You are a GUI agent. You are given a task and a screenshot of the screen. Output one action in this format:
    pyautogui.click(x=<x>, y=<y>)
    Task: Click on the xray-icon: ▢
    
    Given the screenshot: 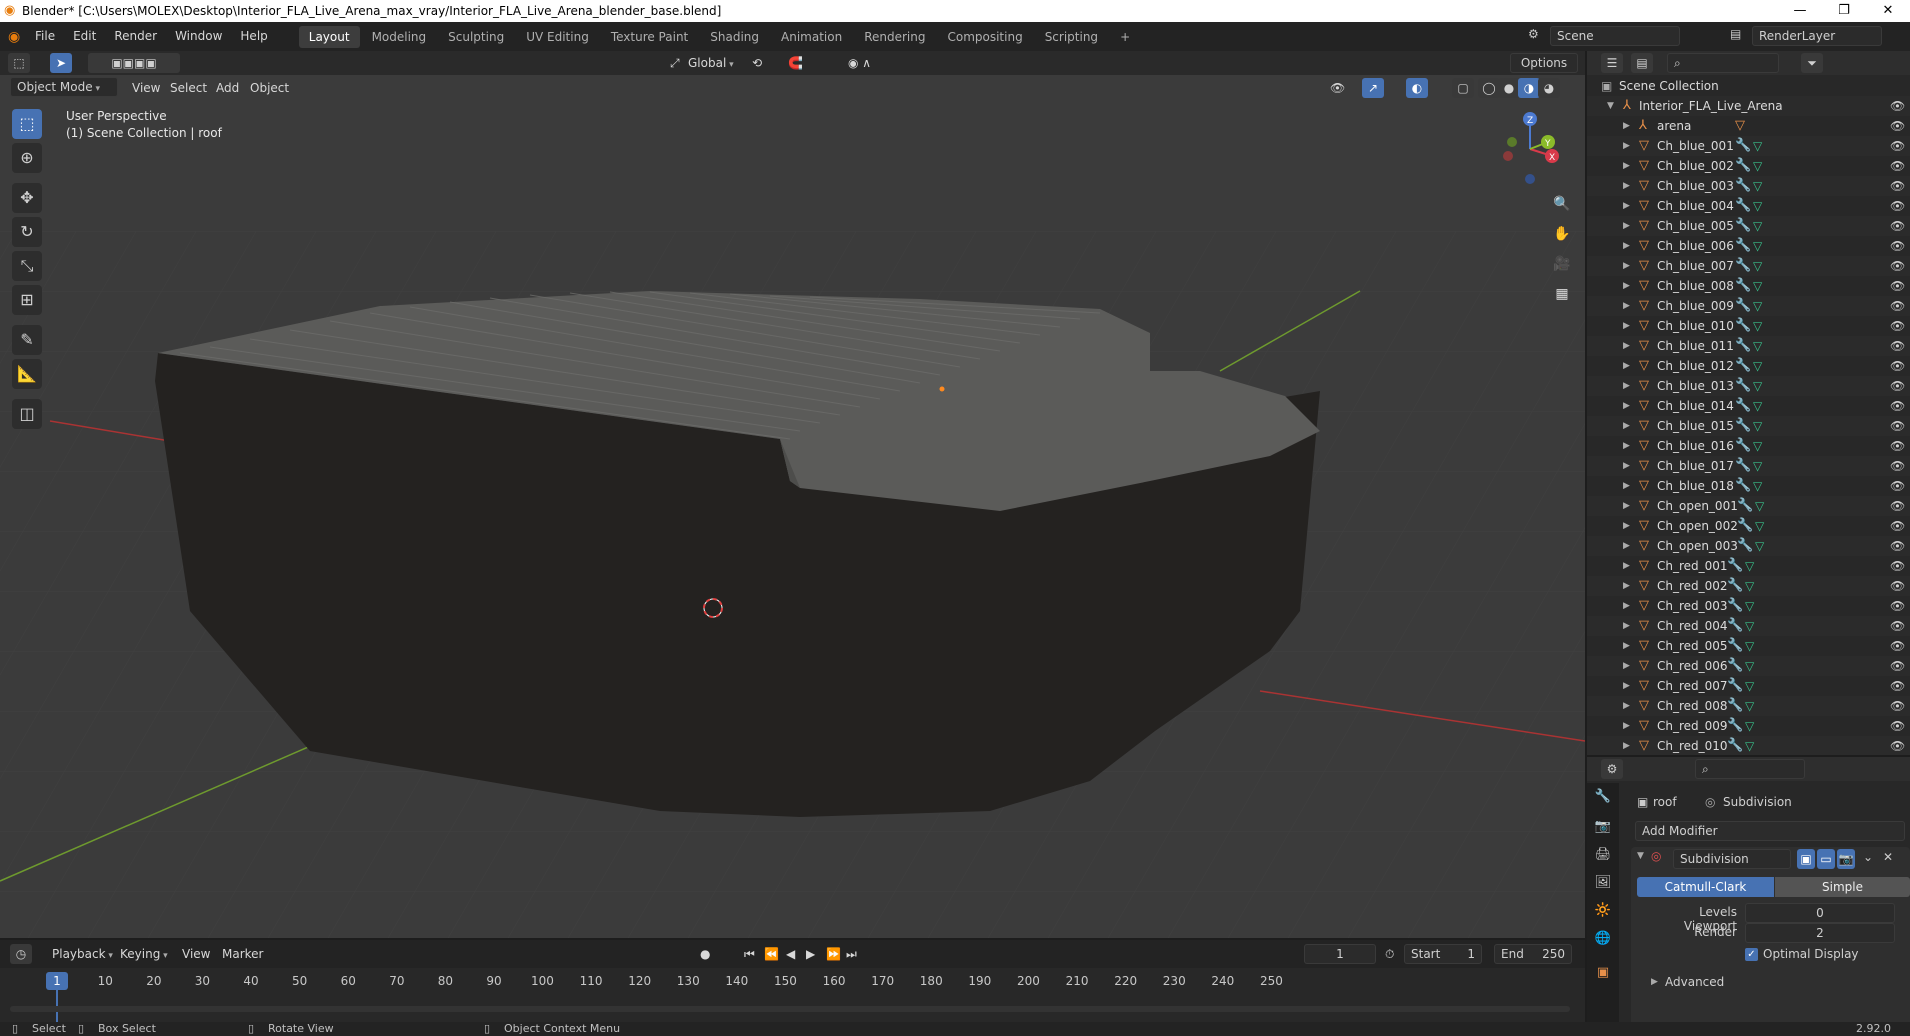 What is the action you would take?
    pyautogui.click(x=1463, y=88)
    